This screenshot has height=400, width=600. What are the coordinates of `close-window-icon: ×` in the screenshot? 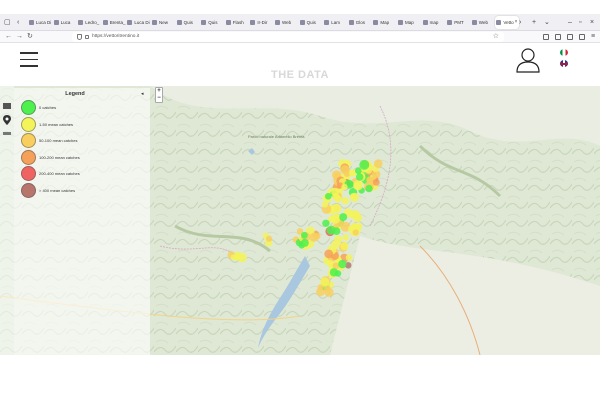 It's located at (592, 22).